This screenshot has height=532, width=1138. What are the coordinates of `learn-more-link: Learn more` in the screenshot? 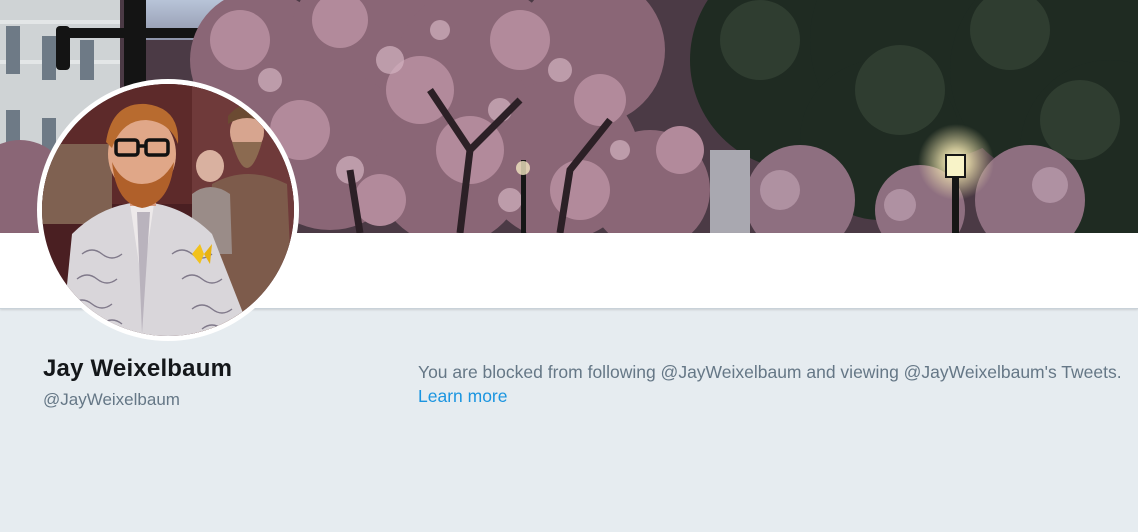 It's located at (463, 396).